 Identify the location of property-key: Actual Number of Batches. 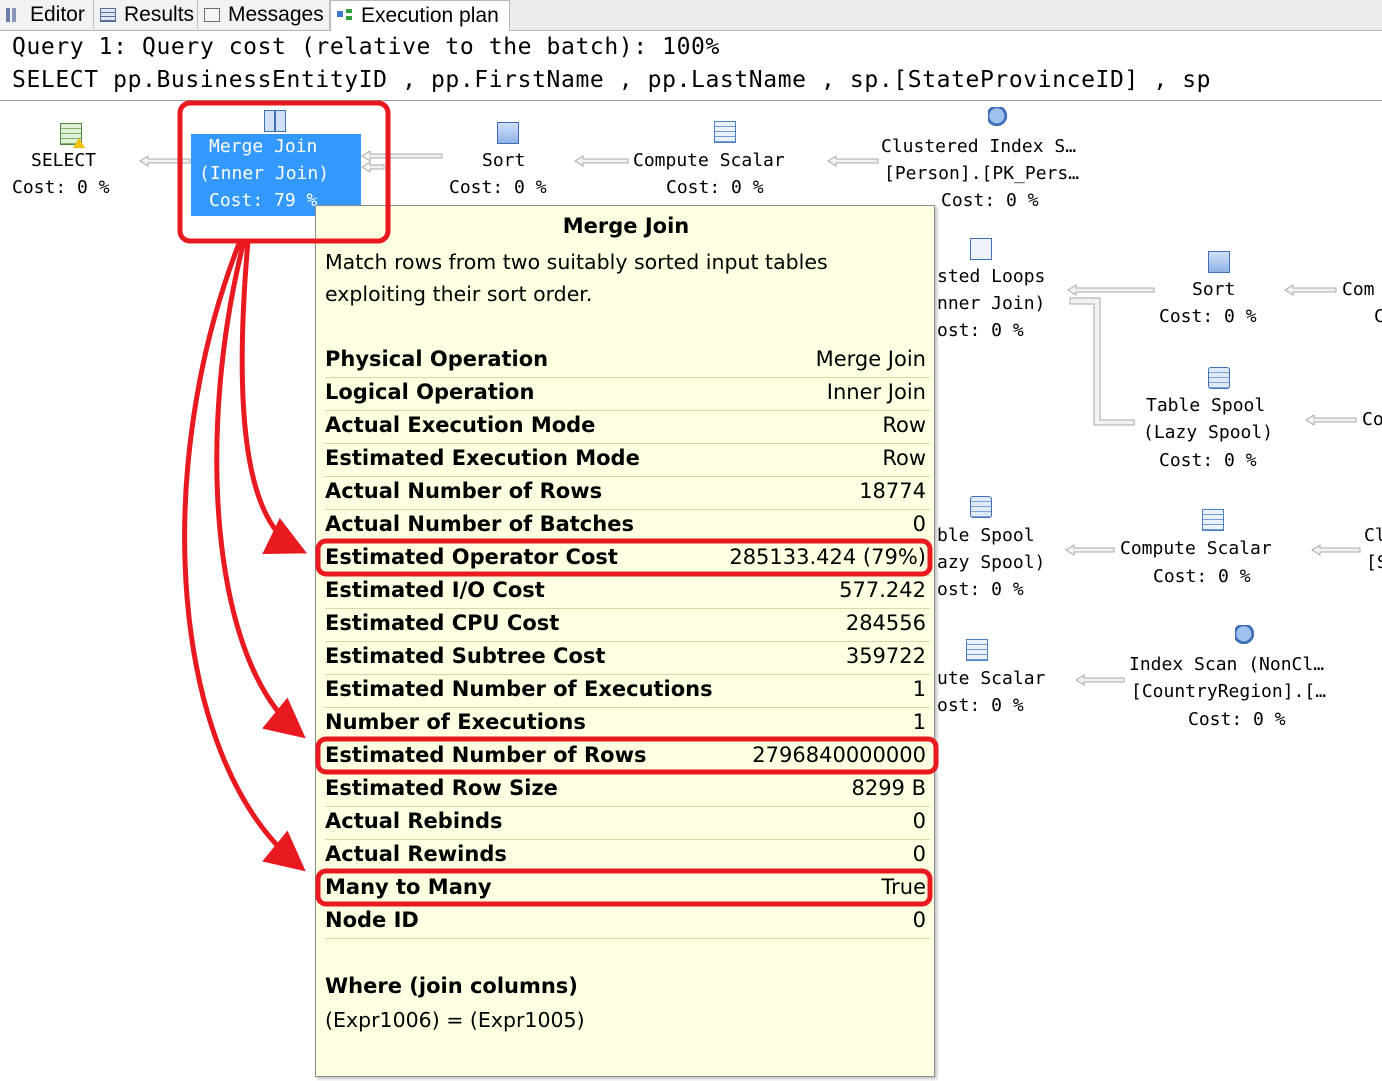
(479, 524).